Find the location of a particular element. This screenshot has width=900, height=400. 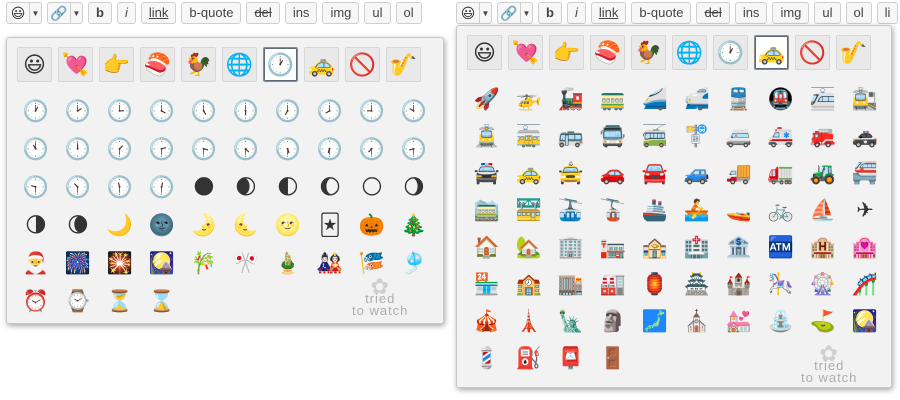

blockquote-button: b-quote is located at coordinates (211, 13).